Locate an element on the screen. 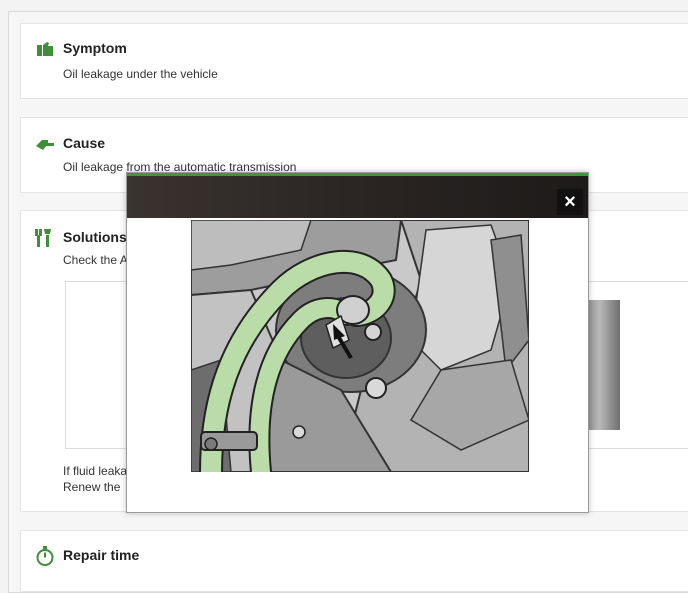 The image size is (688, 593). modal-header: × is located at coordinates (357, 197).